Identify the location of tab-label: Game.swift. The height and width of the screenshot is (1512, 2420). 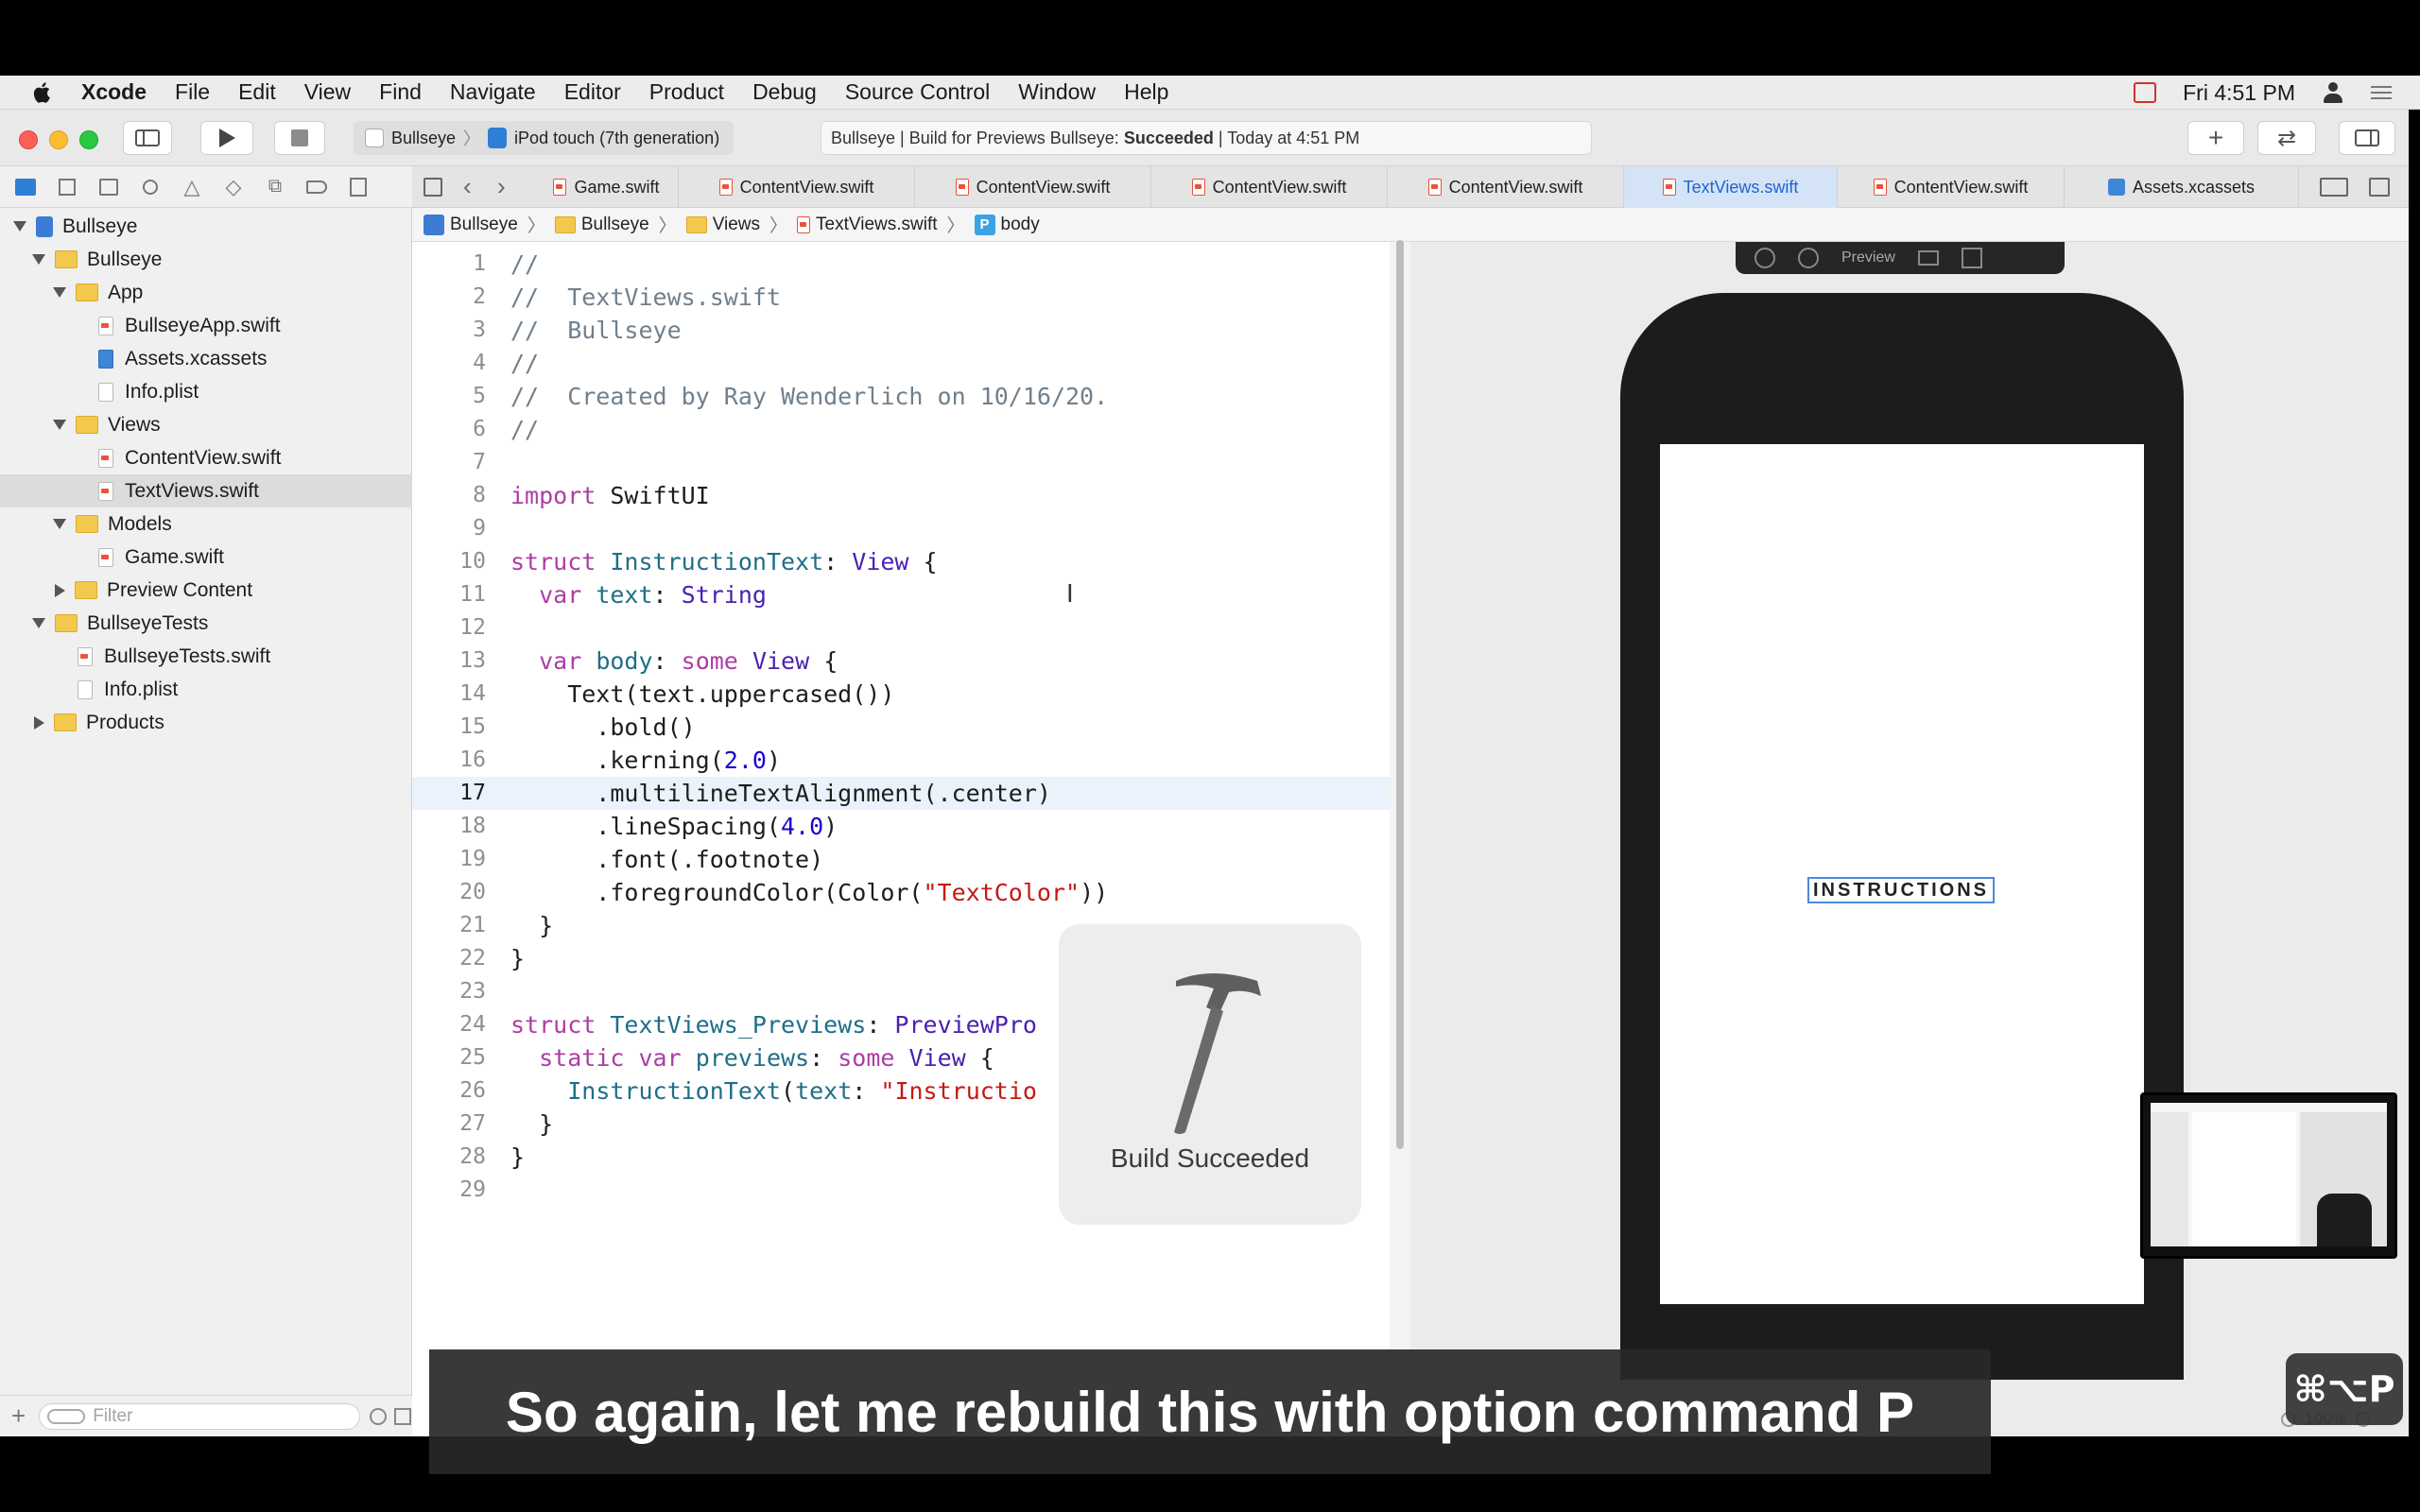
(617, 187).